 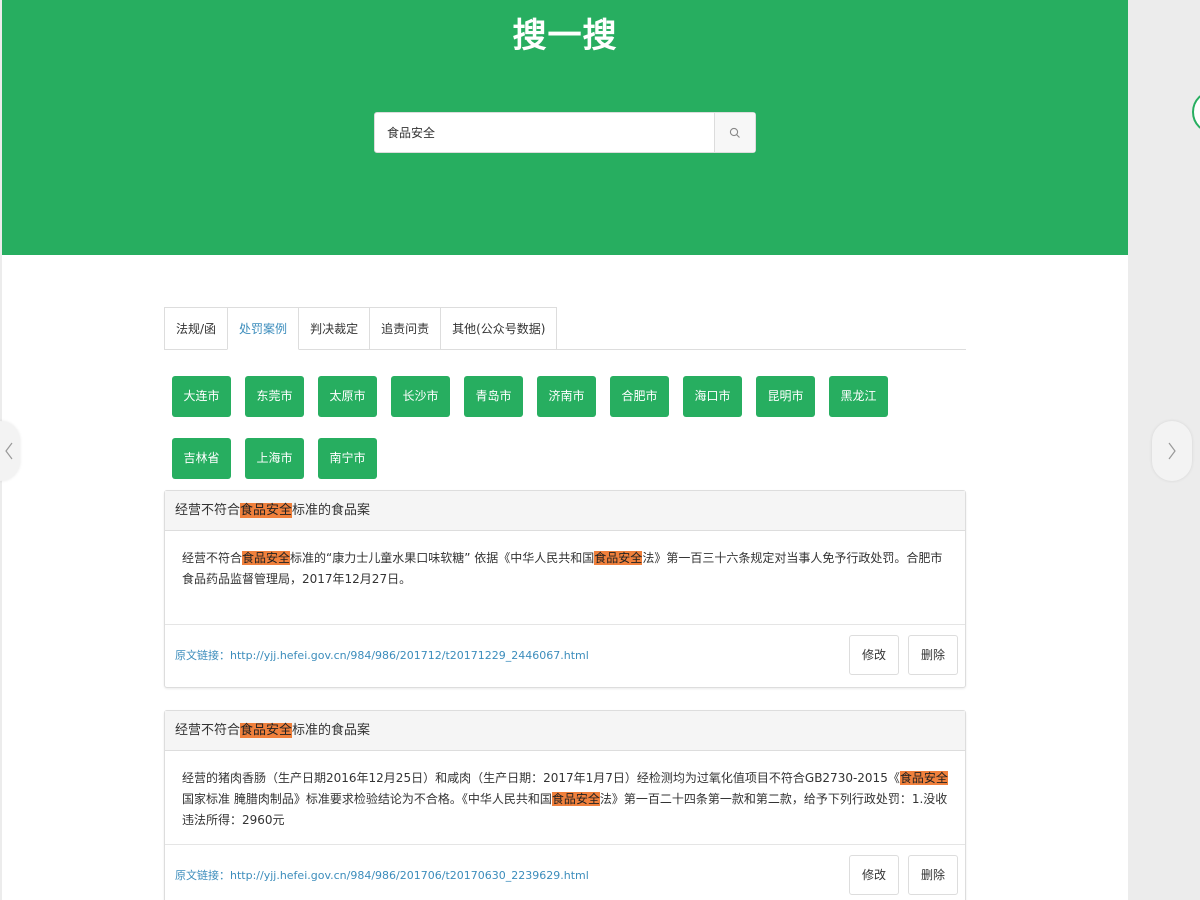 What do you see at coordinates (785, 396) in the screenshot?
I see `city-button-kunming: 昆明市` at bounding box center [785, 396].